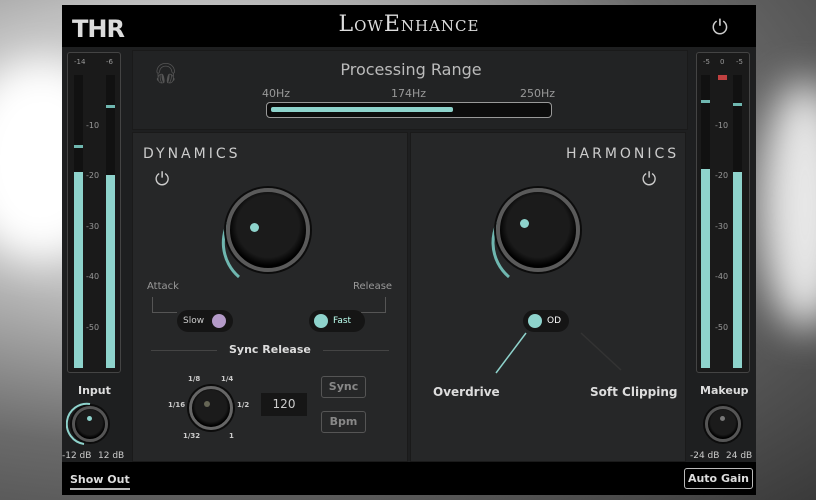  Describe the element at coordinates (194, 321) in the screenshot. I see `attack-value: Slow` at that location.